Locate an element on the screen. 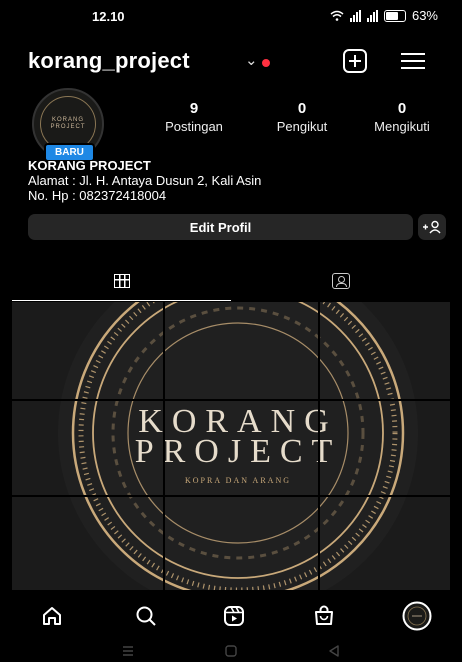 The height and width of the screenshot is (662, 462). profile-avatar-icon is located at coordinates (417, 616).